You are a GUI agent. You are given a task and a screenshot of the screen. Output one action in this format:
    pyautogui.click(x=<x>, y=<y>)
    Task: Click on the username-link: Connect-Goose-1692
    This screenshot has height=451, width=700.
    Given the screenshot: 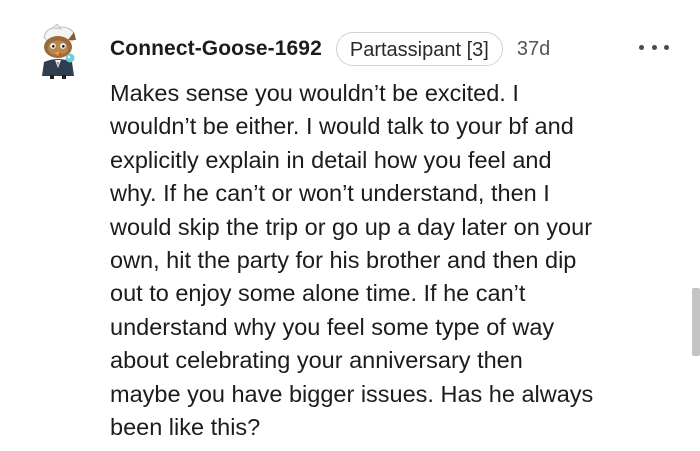 What is the action you would take?
    pyautogui.click(x=216, y=49)
    